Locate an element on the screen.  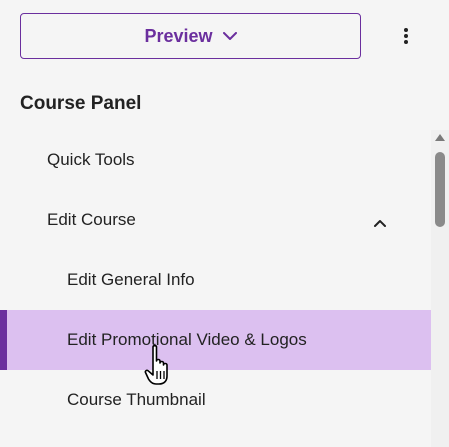
nav-item-quick-tools: Quick Tools is located at coordinates (215, 160).